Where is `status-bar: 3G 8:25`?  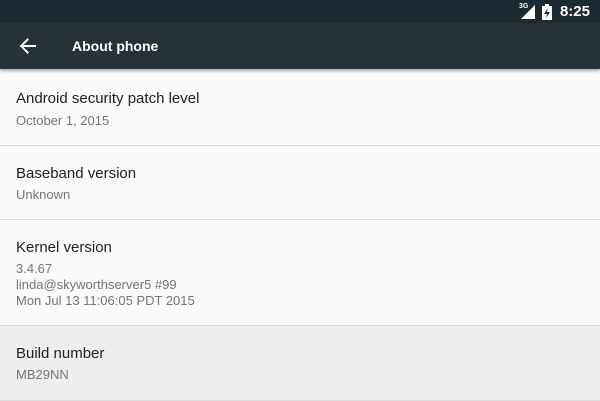 status-bar: 3G 8:25 is located at coordinates (300, 11).